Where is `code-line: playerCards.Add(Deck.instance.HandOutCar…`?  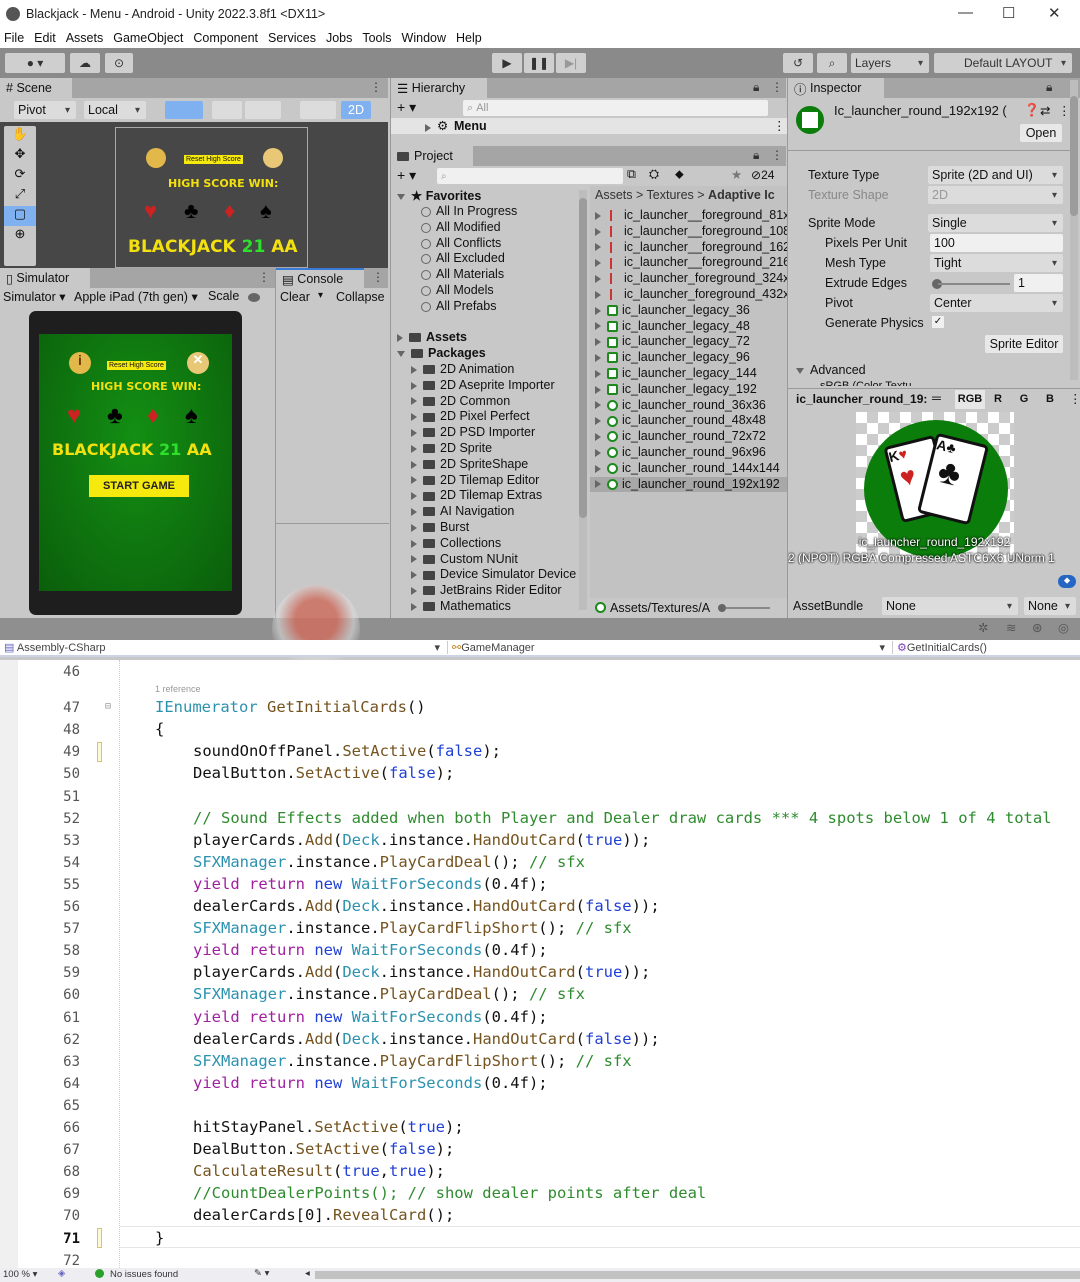
code-line: playerCards.Add(Deck.instance.HandOutCar… is located at coordinates (421, 972).